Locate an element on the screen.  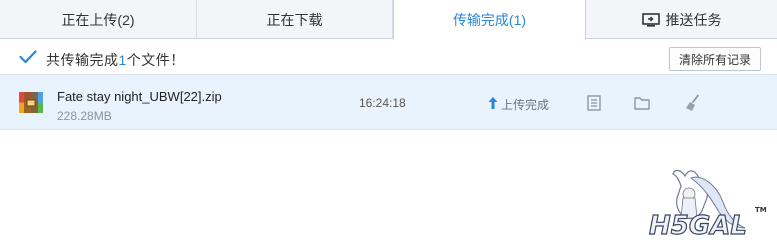
file-name: Fate stay night_UBW[22].zip is located at coordinates (139, 96).